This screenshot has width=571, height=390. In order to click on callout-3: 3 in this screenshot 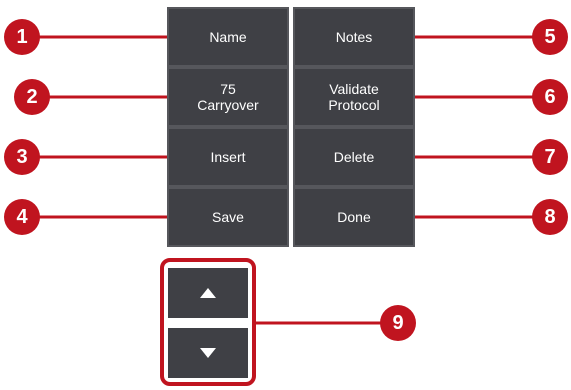, I will do `click(22, 157)`.